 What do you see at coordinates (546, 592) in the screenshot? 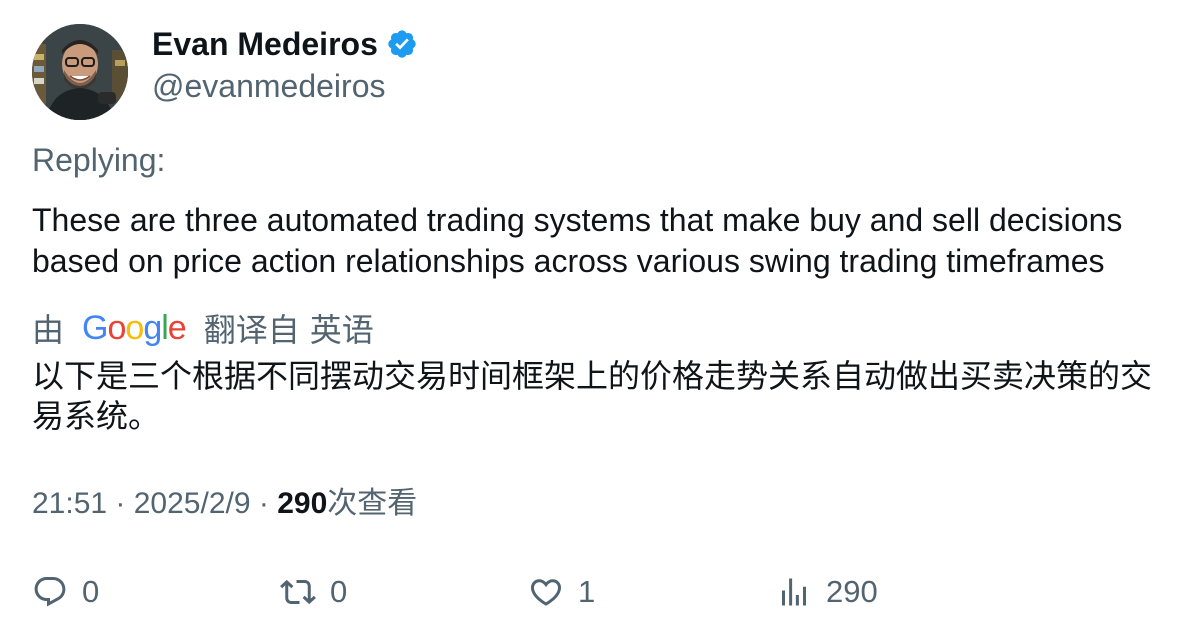
I see `heart-icon` at bounding box center [546, 592].